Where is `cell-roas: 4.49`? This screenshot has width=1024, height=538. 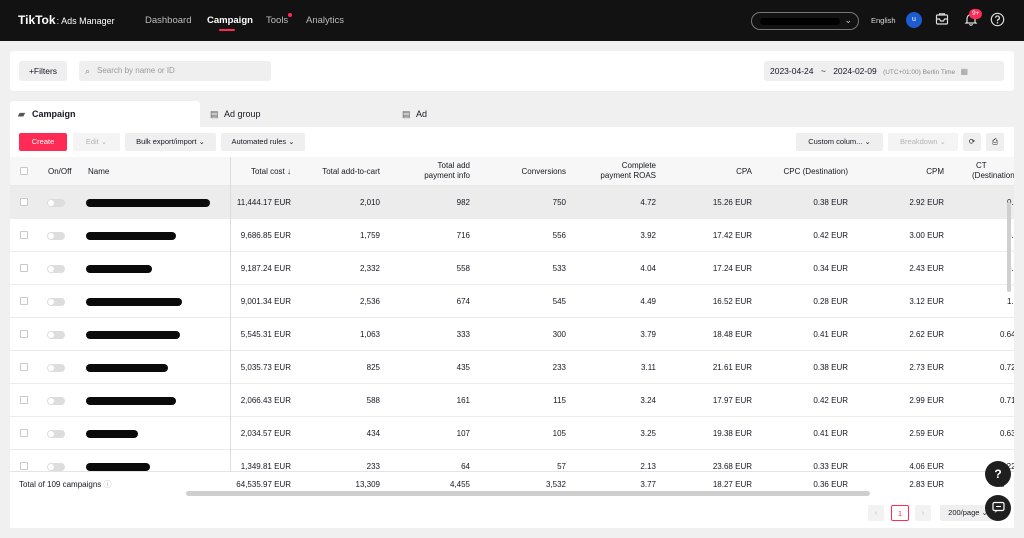 cell-roas: 4.49 is located at coordinates (648, 301).